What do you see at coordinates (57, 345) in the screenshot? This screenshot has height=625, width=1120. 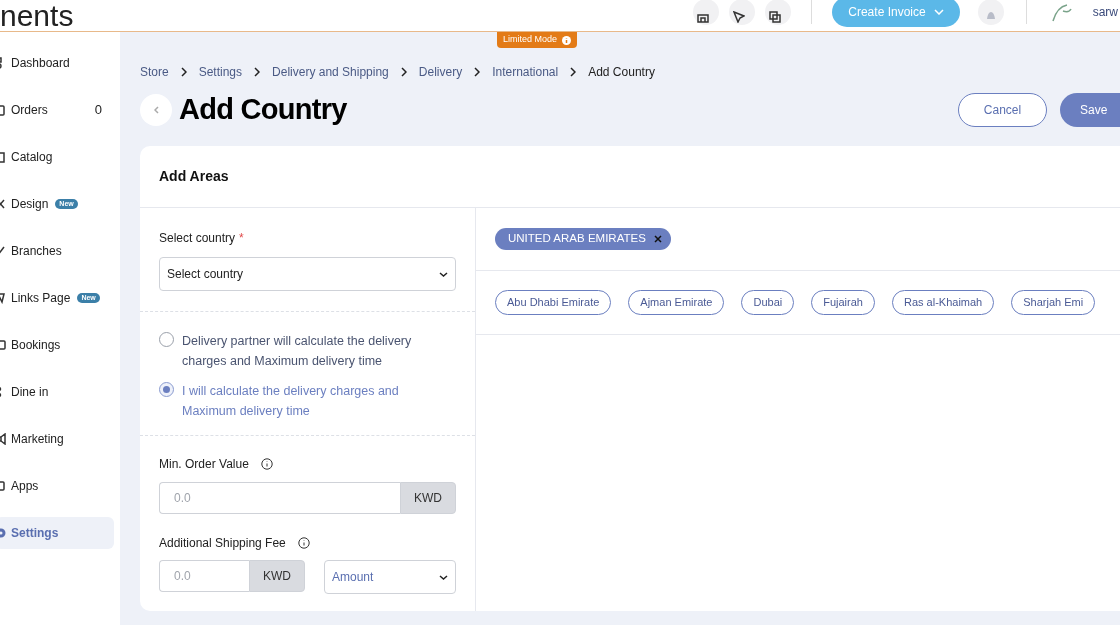 I see `sidebar-item: Bookings` at bounding box center [57, 345].